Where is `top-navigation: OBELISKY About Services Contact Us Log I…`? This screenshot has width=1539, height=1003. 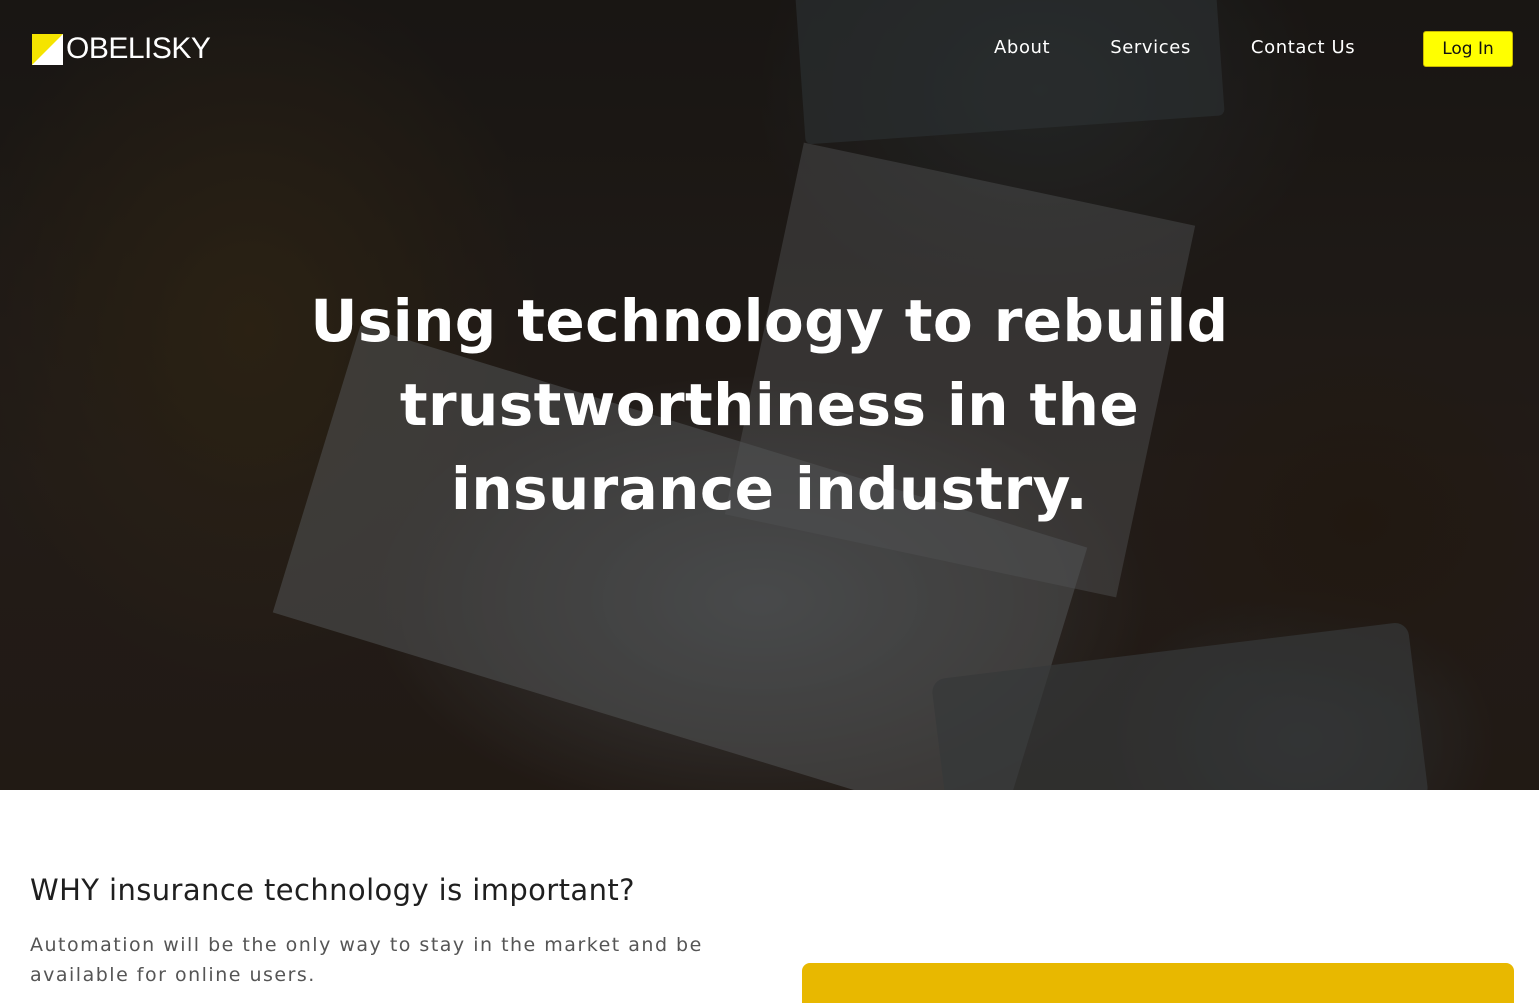 top-navigation: OBELISKY About Services Contact Us Log I… is located at coordinates (769, 49).